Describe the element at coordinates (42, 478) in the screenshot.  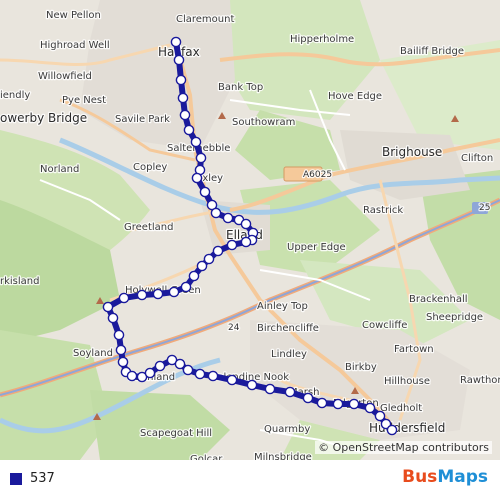
I see `route-number-label: 537` at that location.